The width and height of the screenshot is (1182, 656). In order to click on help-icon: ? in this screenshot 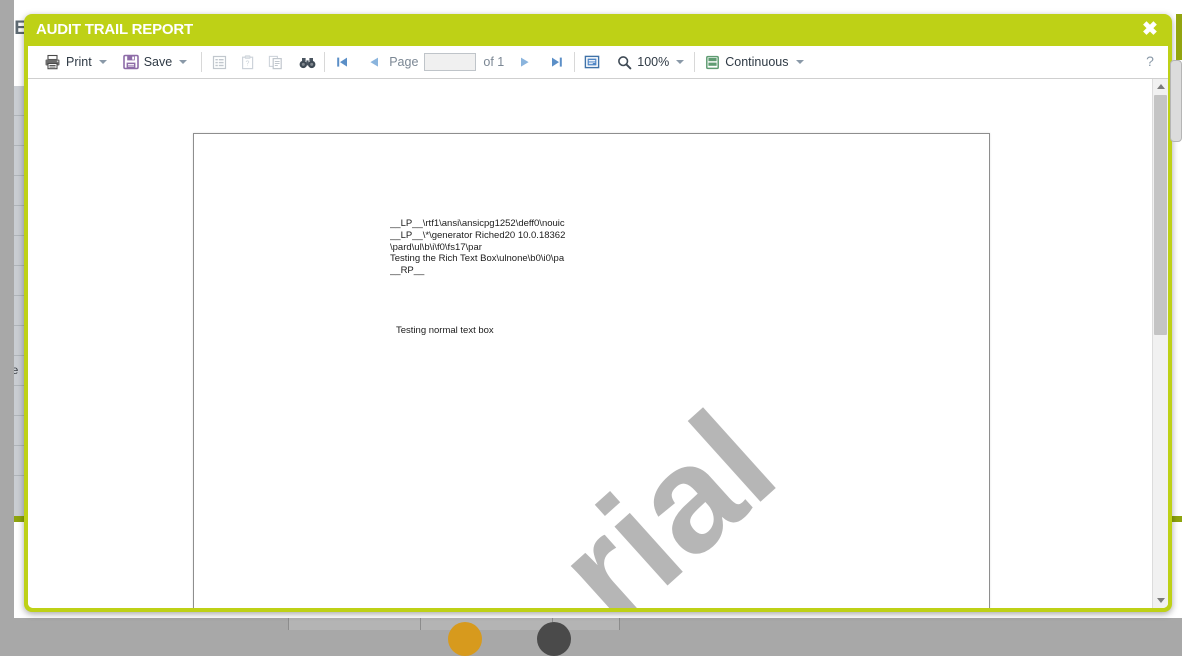, I will do `click(1150, 61)`.